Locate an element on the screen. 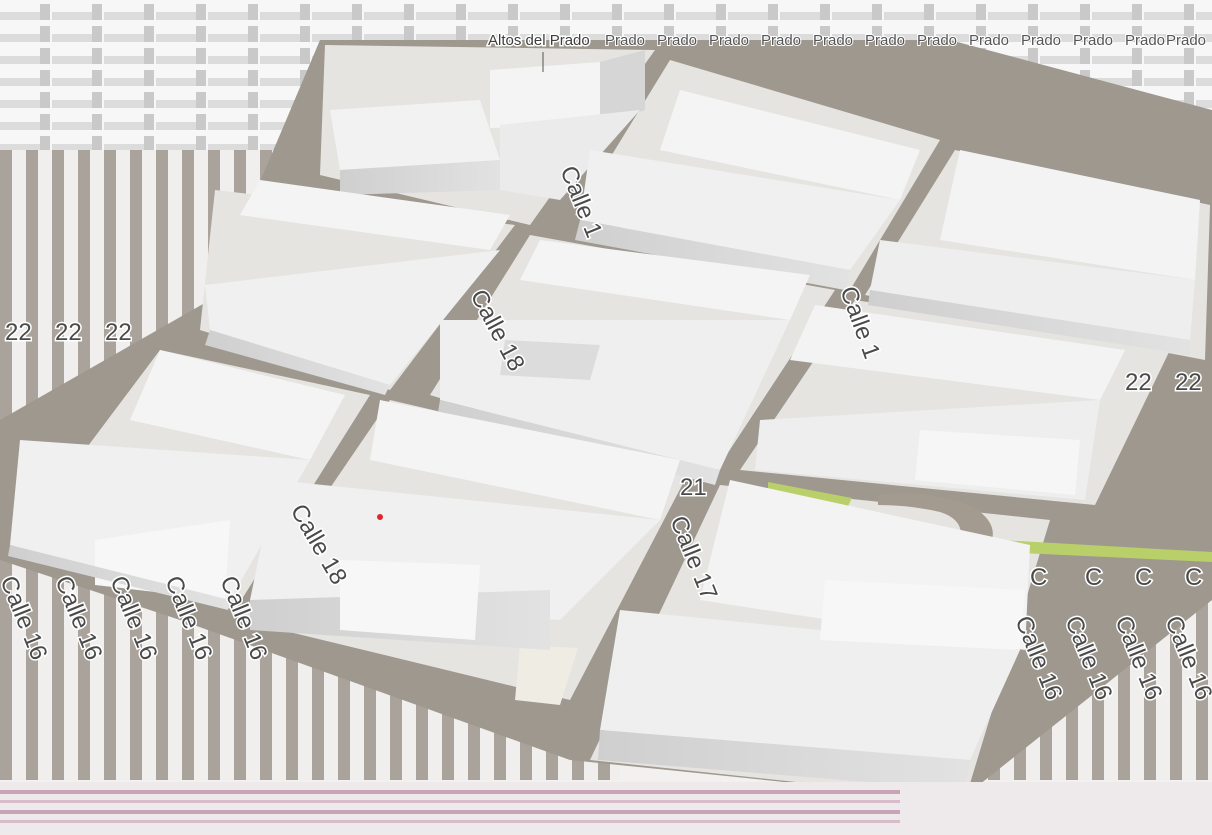 Image resolution: width=1212 pixels, height=835 pixels. place-label-altos-del-prado: Altos del Prado is located at coordinates (539, 41).